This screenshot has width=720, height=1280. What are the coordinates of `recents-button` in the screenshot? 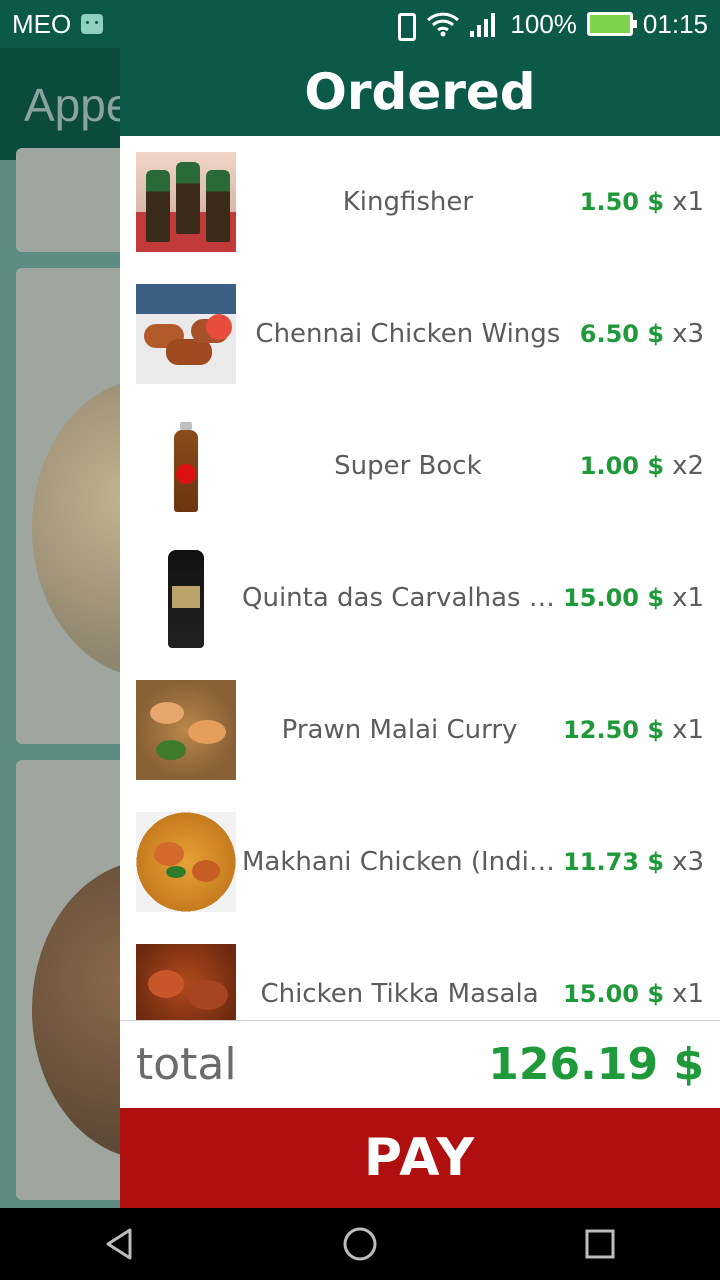 It's located at (600, 1244).